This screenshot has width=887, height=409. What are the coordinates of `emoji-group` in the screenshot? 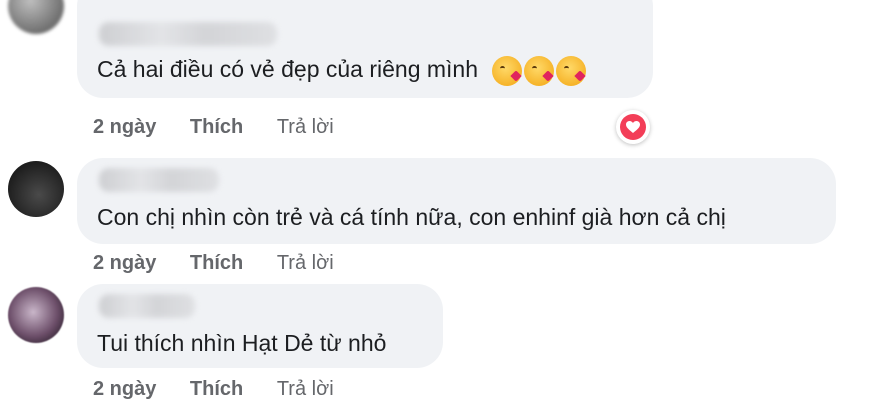 It's located at (539, 71).